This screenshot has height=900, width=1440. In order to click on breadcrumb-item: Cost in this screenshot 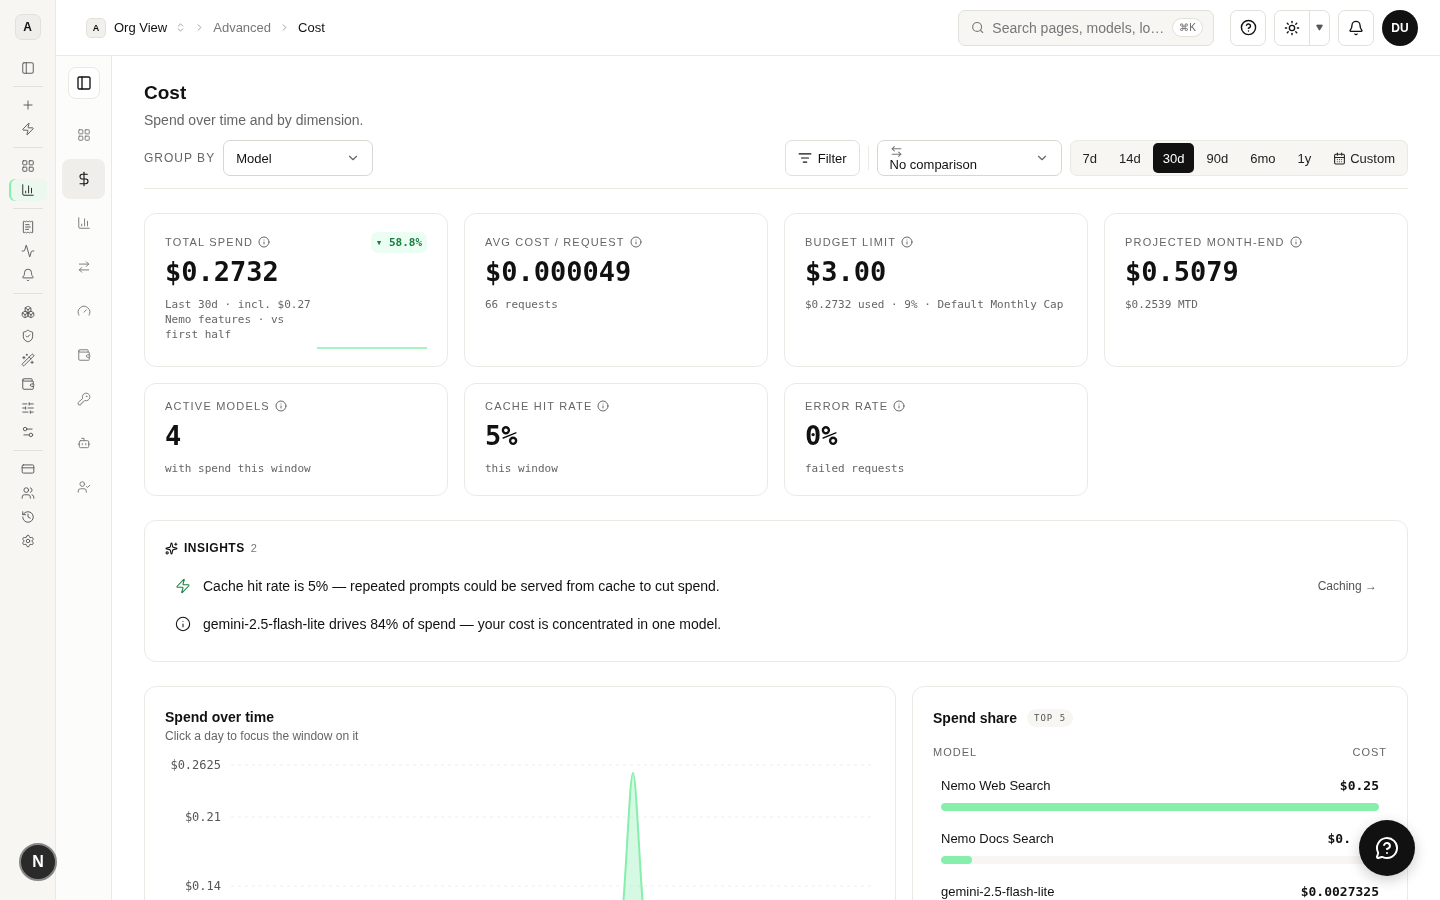, I will do `click(311, 27)`.